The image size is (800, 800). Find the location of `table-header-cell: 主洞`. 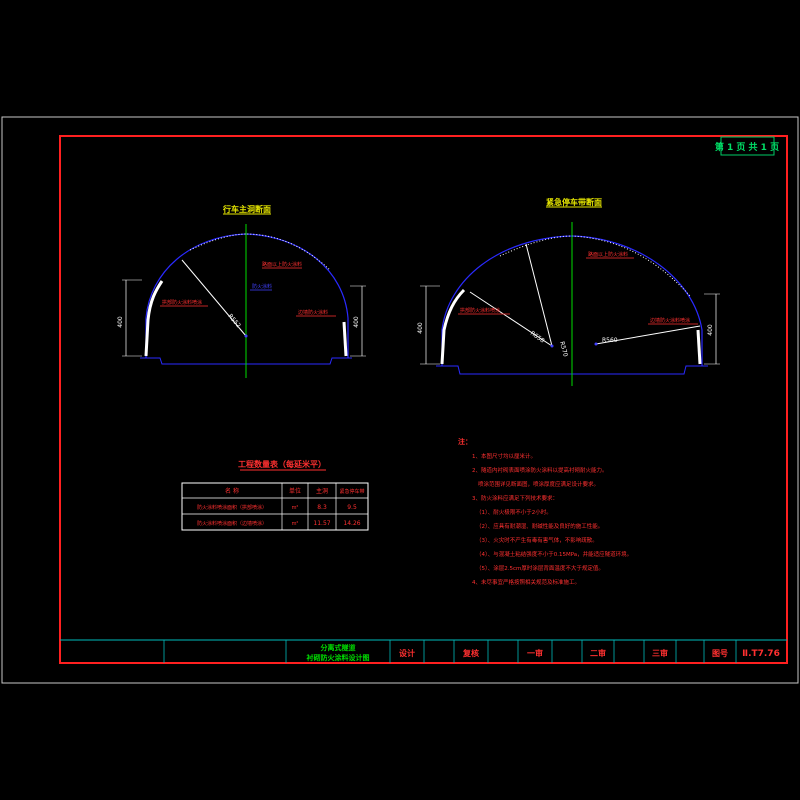

table-header-cell: 主洞 is located at coordinates (322, 491).